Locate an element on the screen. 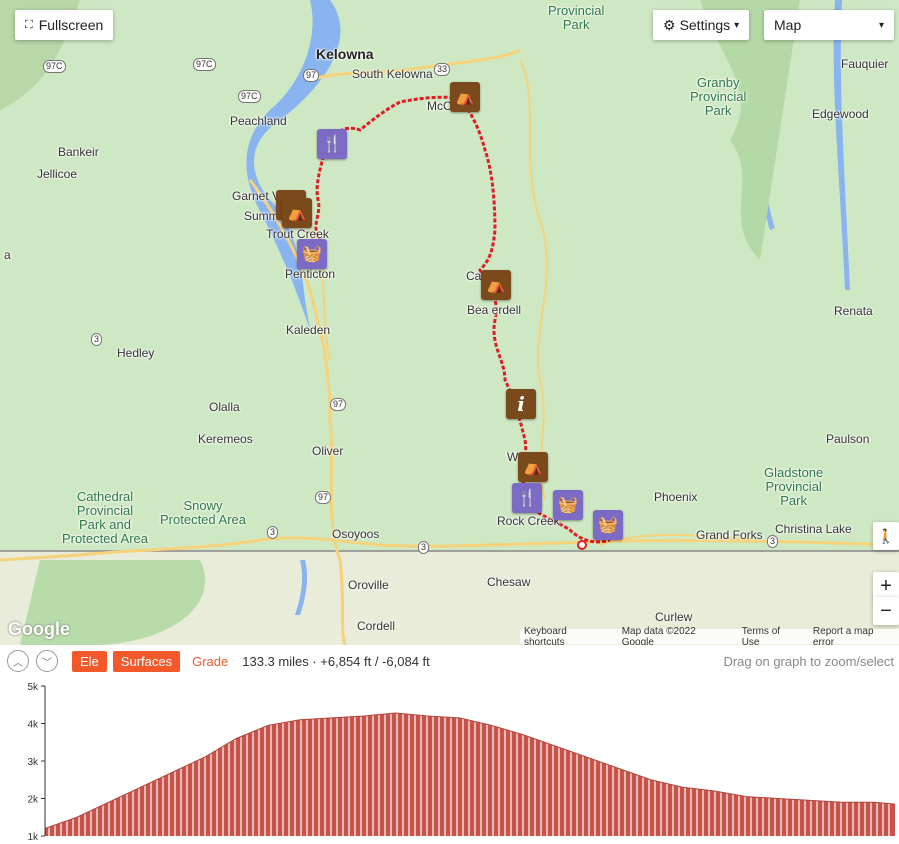  label-jellicoe: Jellicoe is located at coordinates (57, 174).